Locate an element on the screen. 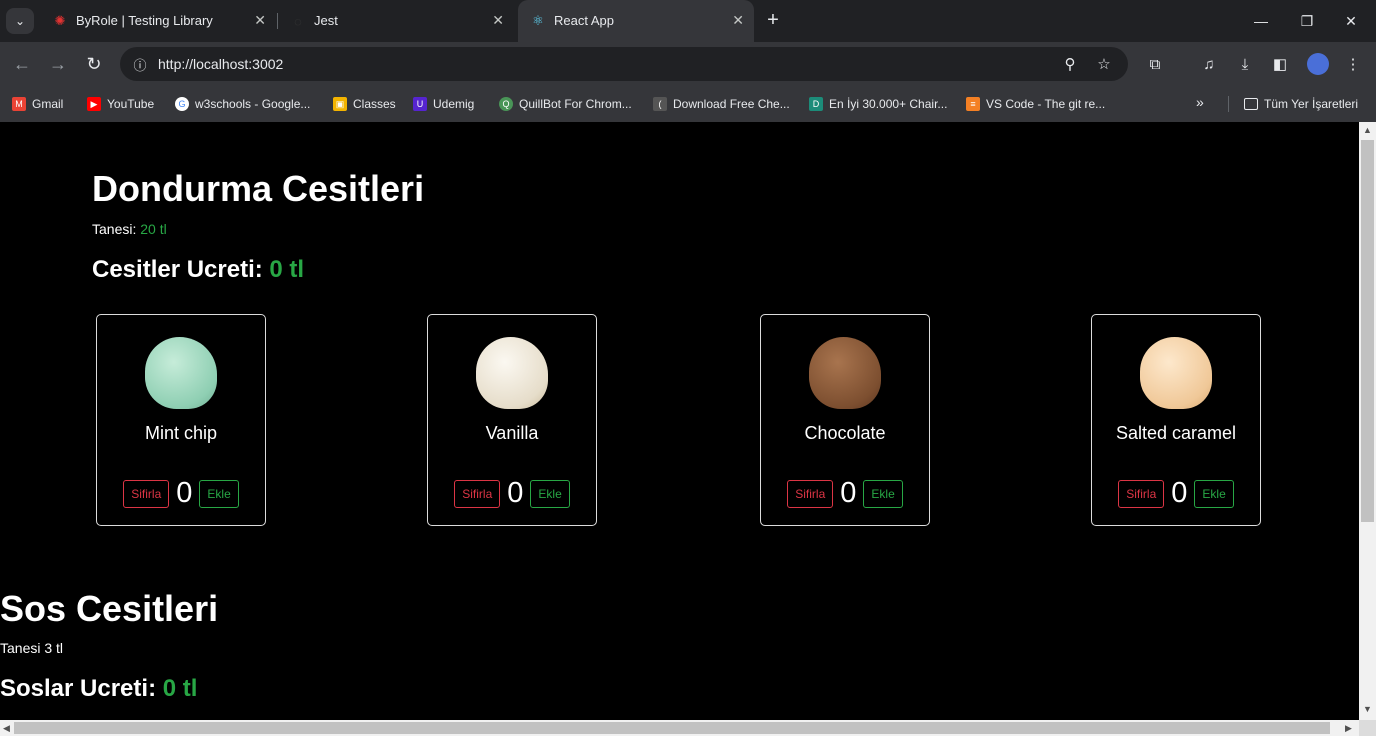  scrollbar-corner is located at coordinates (1367, 728).